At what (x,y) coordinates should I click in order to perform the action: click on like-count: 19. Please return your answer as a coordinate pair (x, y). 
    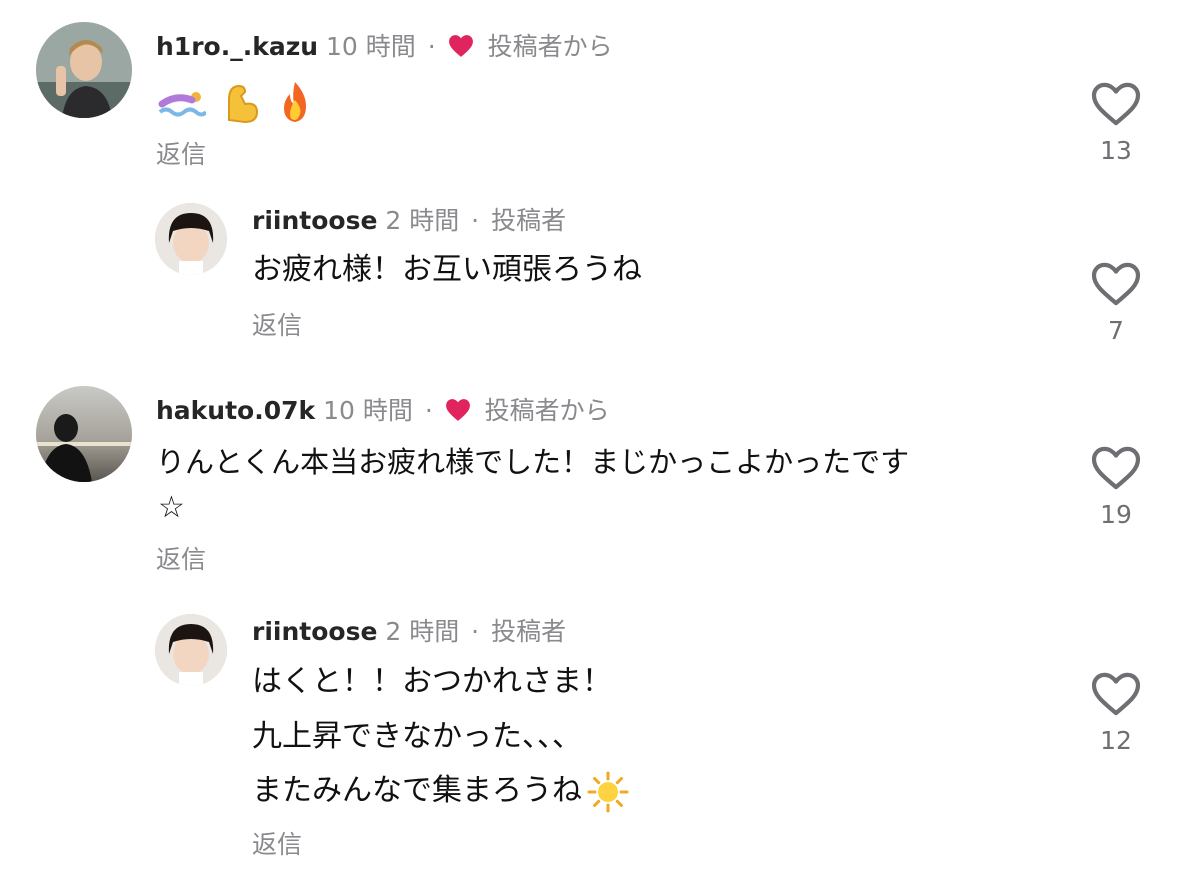
    Looking at the image, I should click on (1116, 514).